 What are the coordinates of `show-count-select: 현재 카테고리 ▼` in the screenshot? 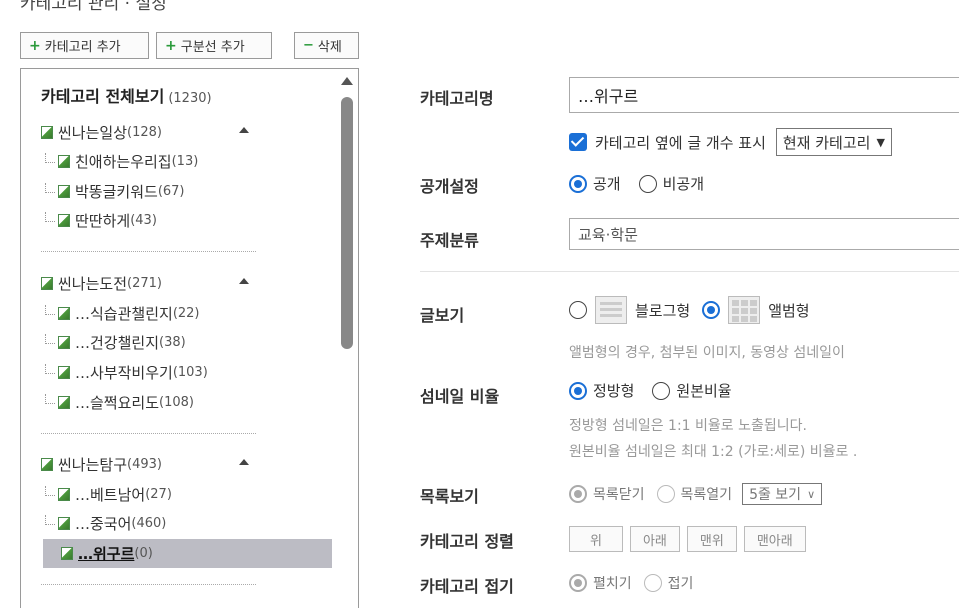 It's located at (833, 142).